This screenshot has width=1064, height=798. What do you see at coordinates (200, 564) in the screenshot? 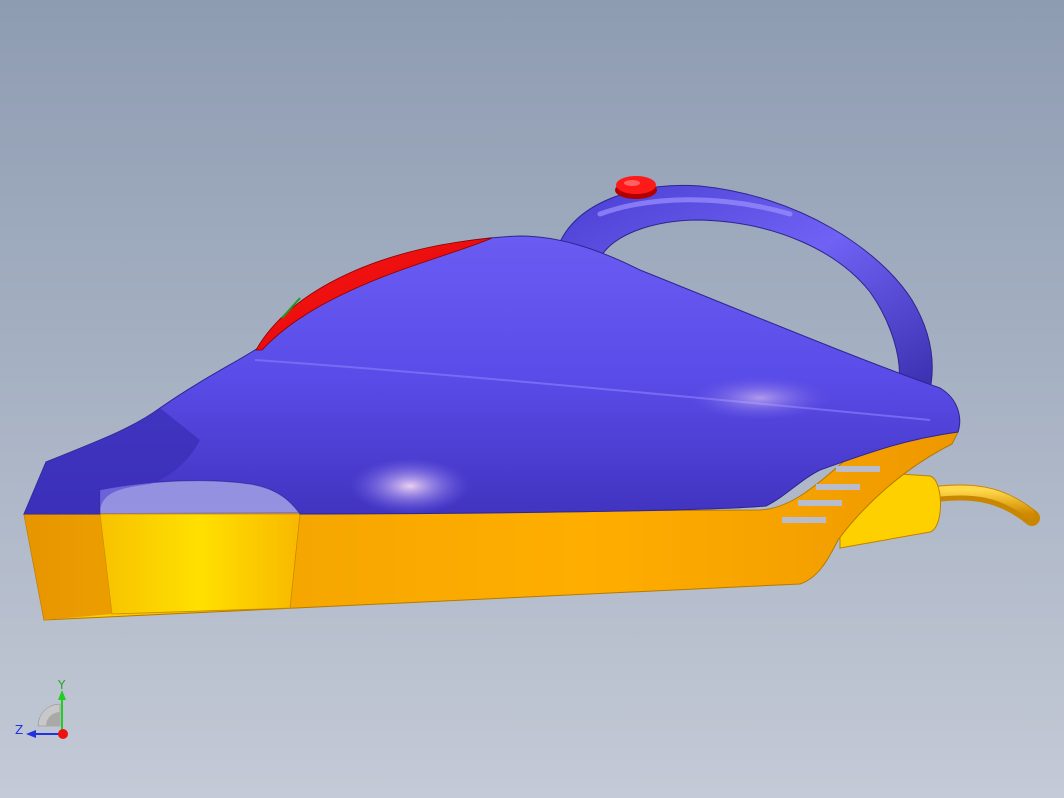
I see `soleplate-front-facet` at bounding box center [200, 564].